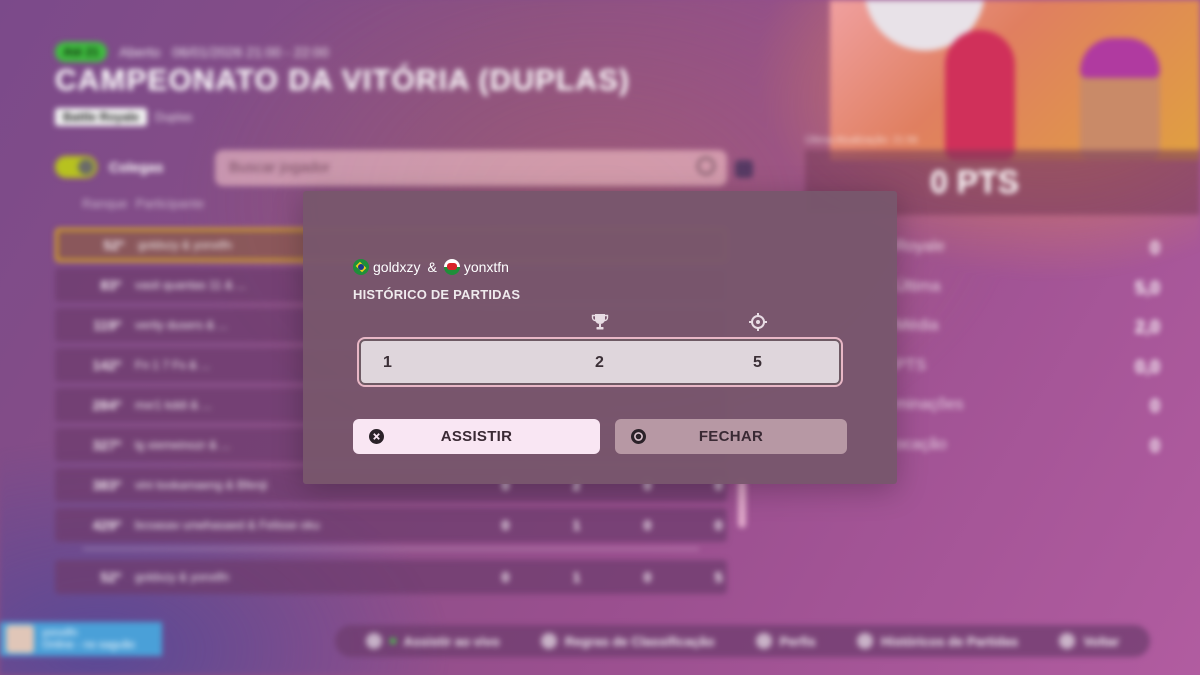  Describe the element at coordinates (920, 246) in the screenshot. I see `stat-label: Royale` at that location.